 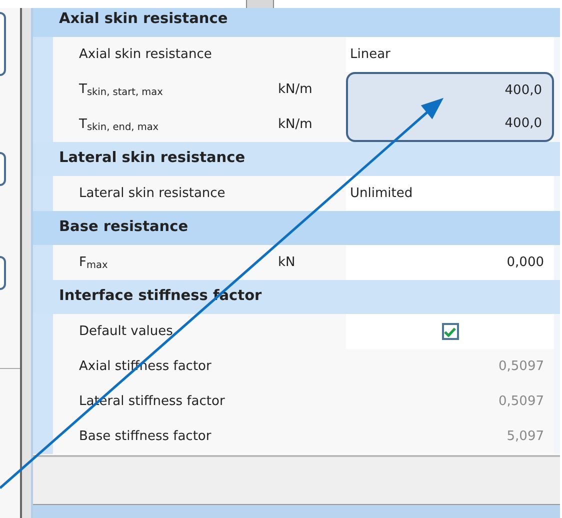 What do you see at coordinates (93, 263) in the screenshot?
I see `property-label: F$_{max}$` at bounding box center [93, 263].